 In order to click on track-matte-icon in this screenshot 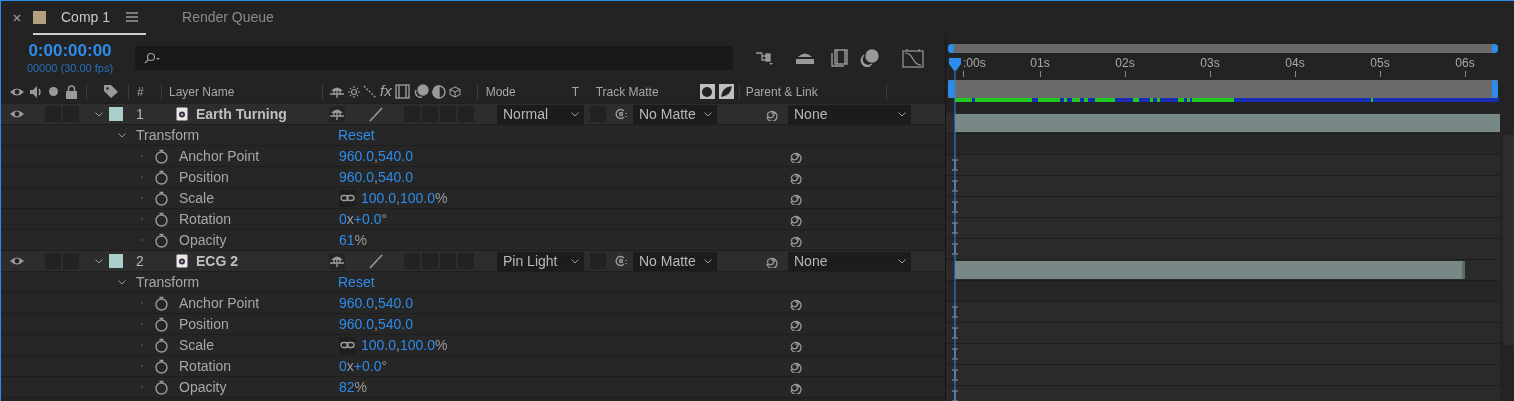, I will do `click(621, 114)`.